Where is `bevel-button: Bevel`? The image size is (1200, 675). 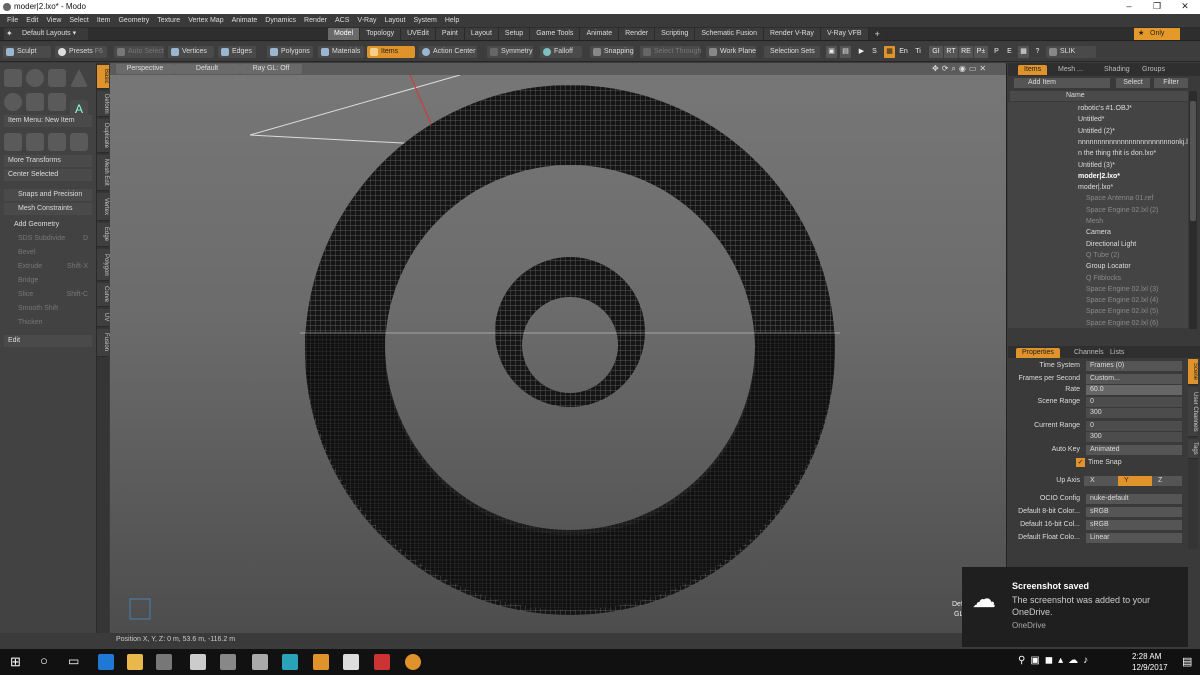 bevel-button: Bevel is located at coordinates (48, 253).